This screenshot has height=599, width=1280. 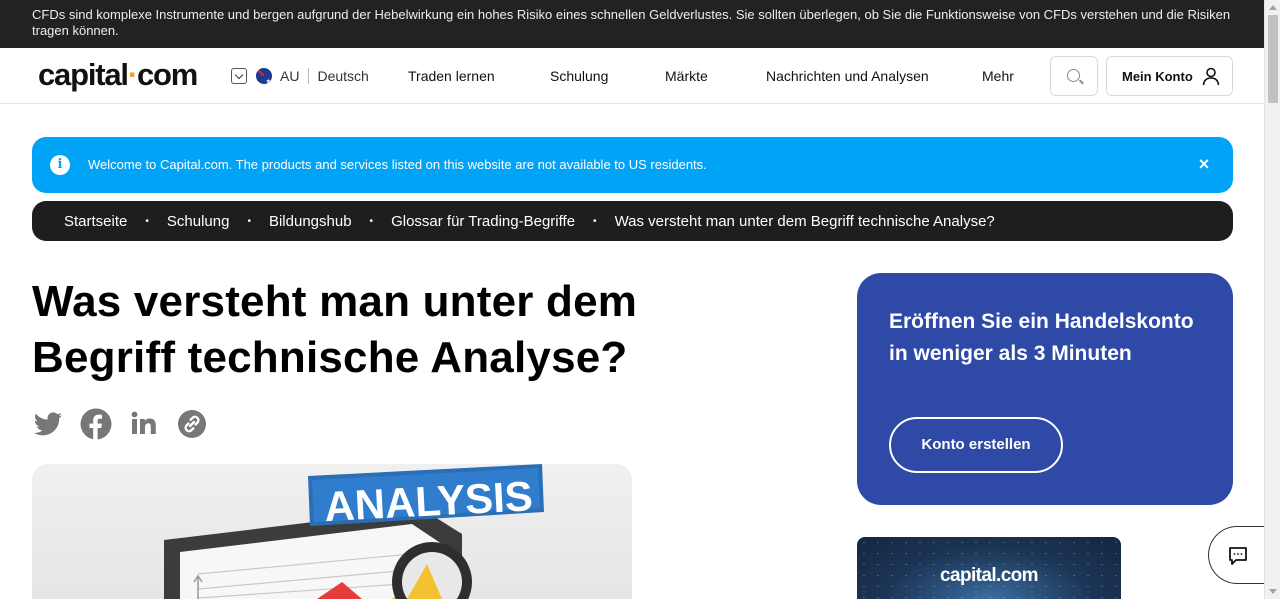 What do you see at coordinates (998, 76) in the screenshot?
I see `nav-mehr: Mehr` at bounding box center [998, 76].